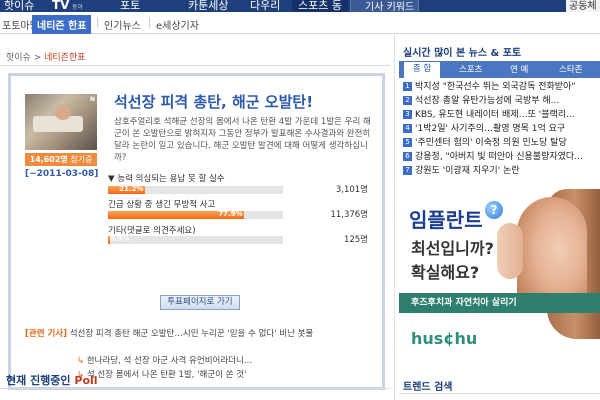 The width and height of the screenshot is (600, 400). I want to click on votes-badge: 14,602명 참가중, so click(61, 159).